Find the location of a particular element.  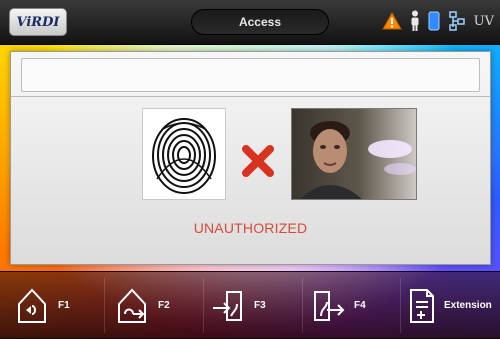

network-icon is located at coordinates (457, 21).